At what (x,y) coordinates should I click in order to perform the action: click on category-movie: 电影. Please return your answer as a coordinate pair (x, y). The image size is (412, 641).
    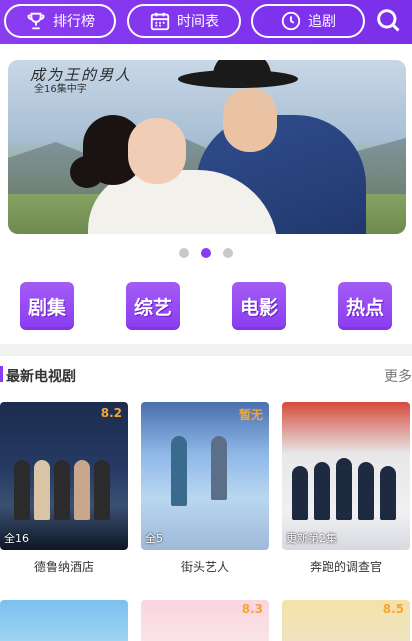
    Looking at the image, I should click on (259, 306).